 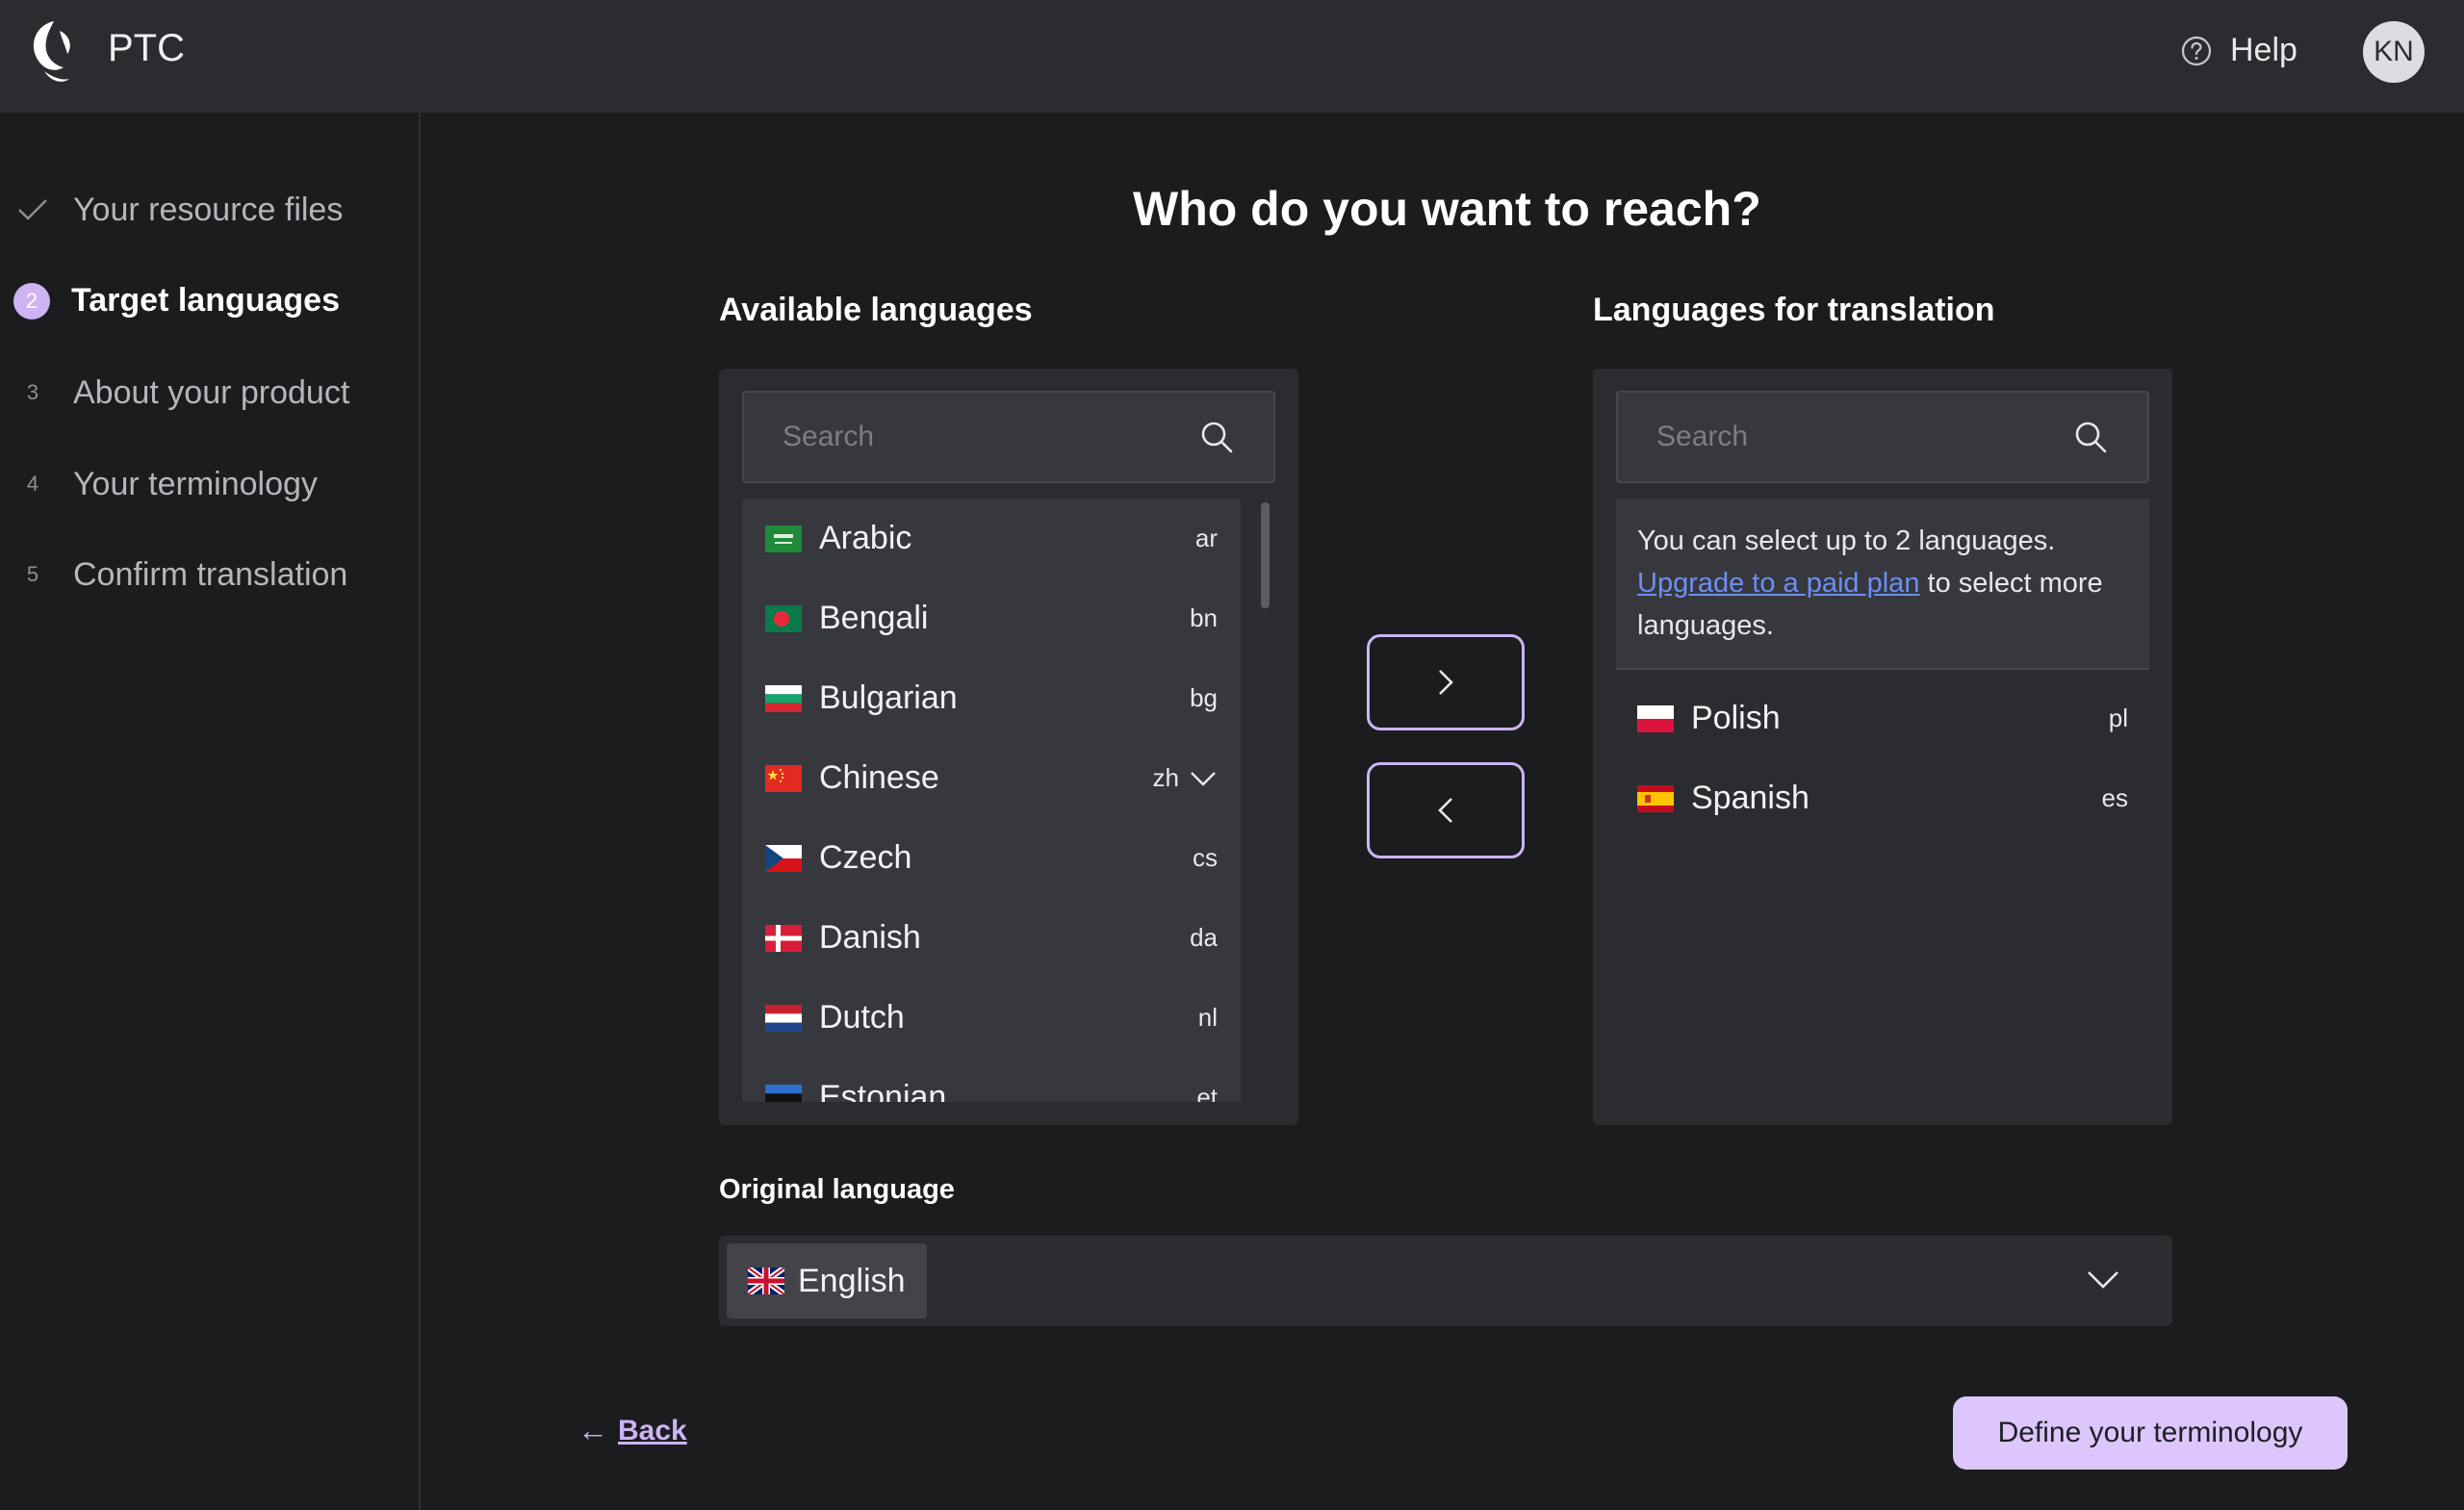 What do you see at coordinates (31, 301) in the screenshot?
I see `step-number-badge: 2` at bounding box center [31, 301].